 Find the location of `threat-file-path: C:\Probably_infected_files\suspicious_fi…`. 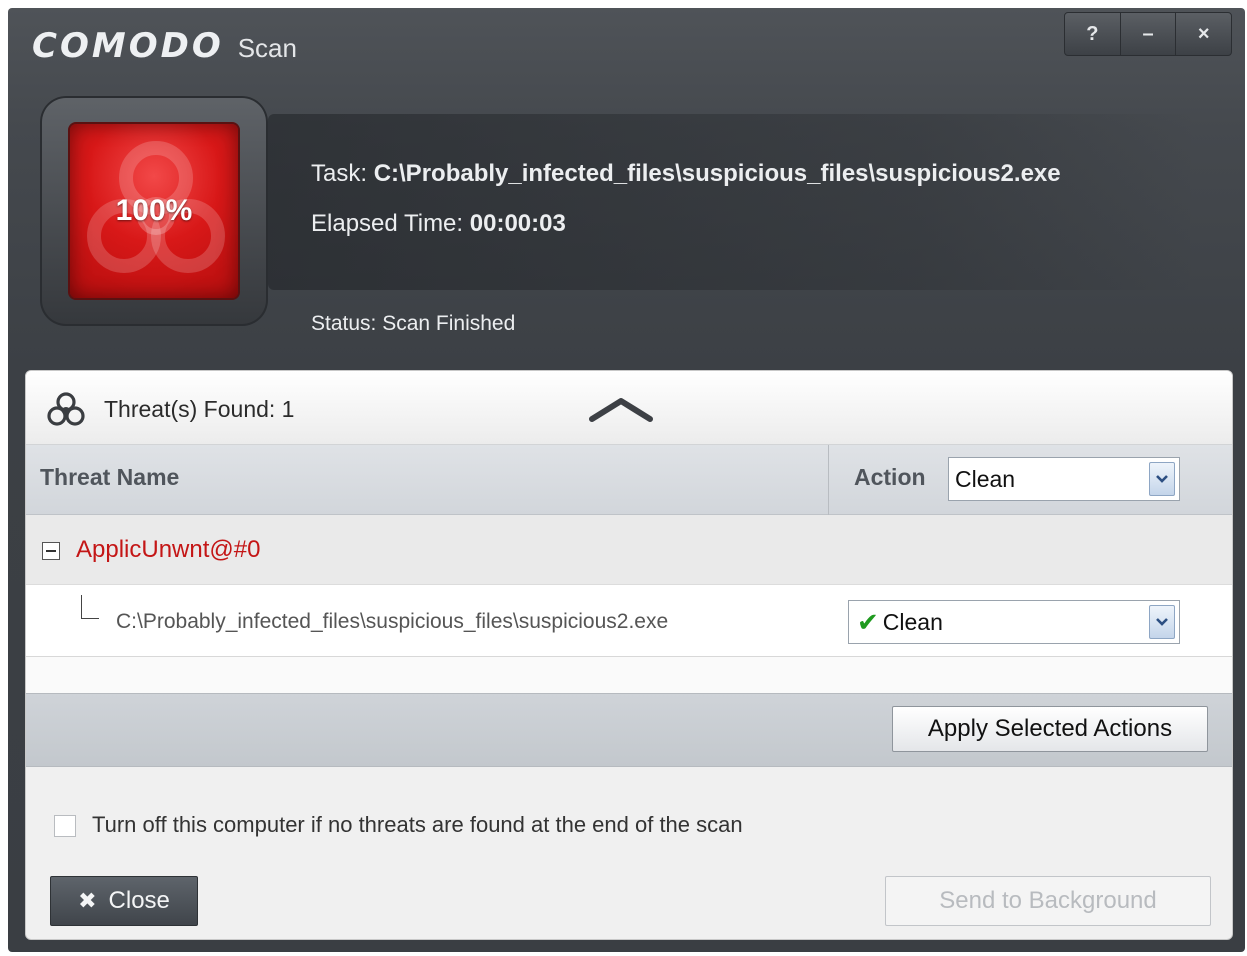

threat-file-path: C:\Probably_infected_files\suspicious_fi… is located at coordinates (392, 621).